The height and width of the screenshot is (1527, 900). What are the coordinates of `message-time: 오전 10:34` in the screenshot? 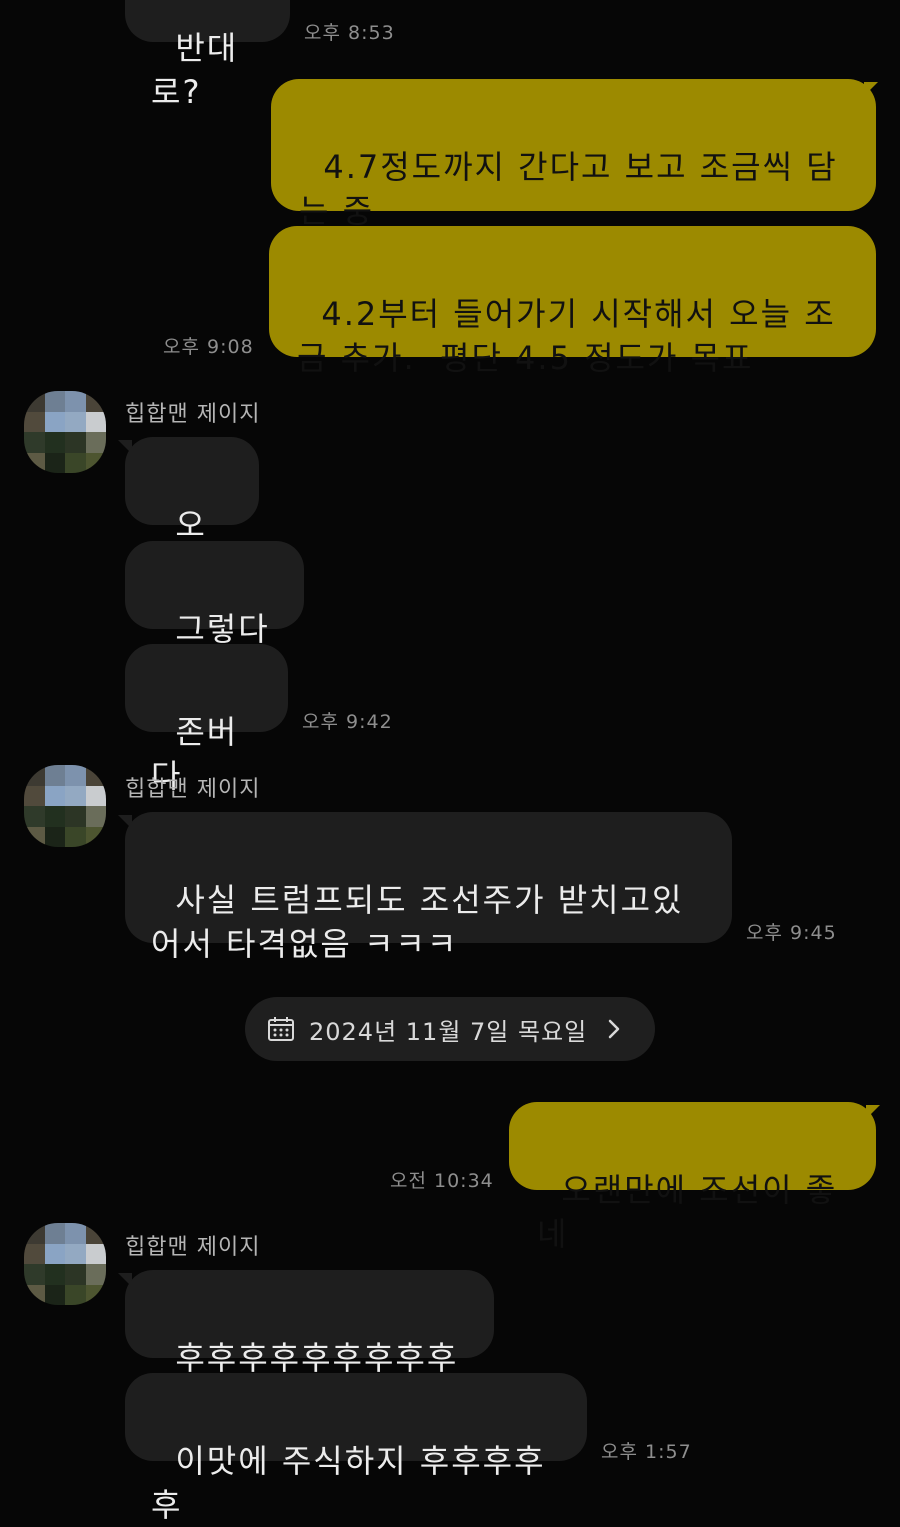 It's located at (442, 1181).